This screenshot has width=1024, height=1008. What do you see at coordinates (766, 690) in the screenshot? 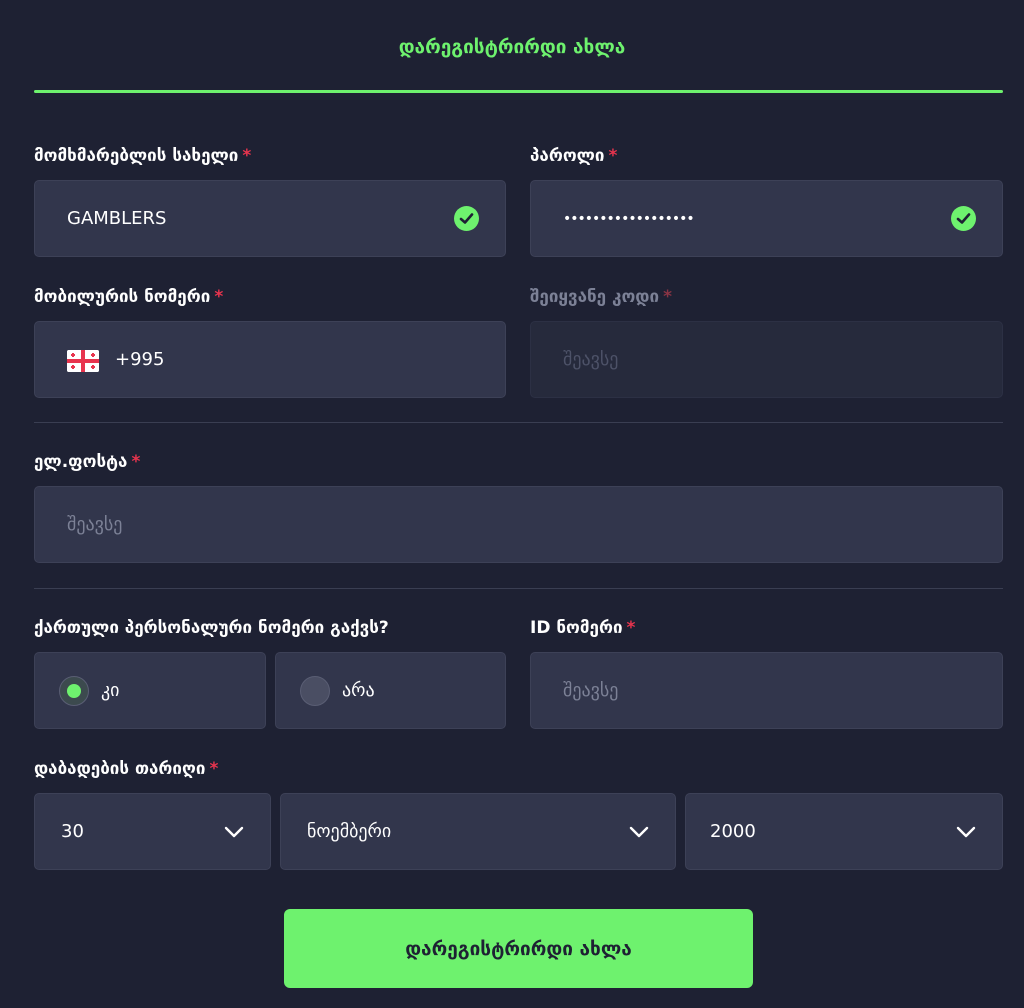
I see `id-number-input: შეავსე` at bounding box center [766, 690].